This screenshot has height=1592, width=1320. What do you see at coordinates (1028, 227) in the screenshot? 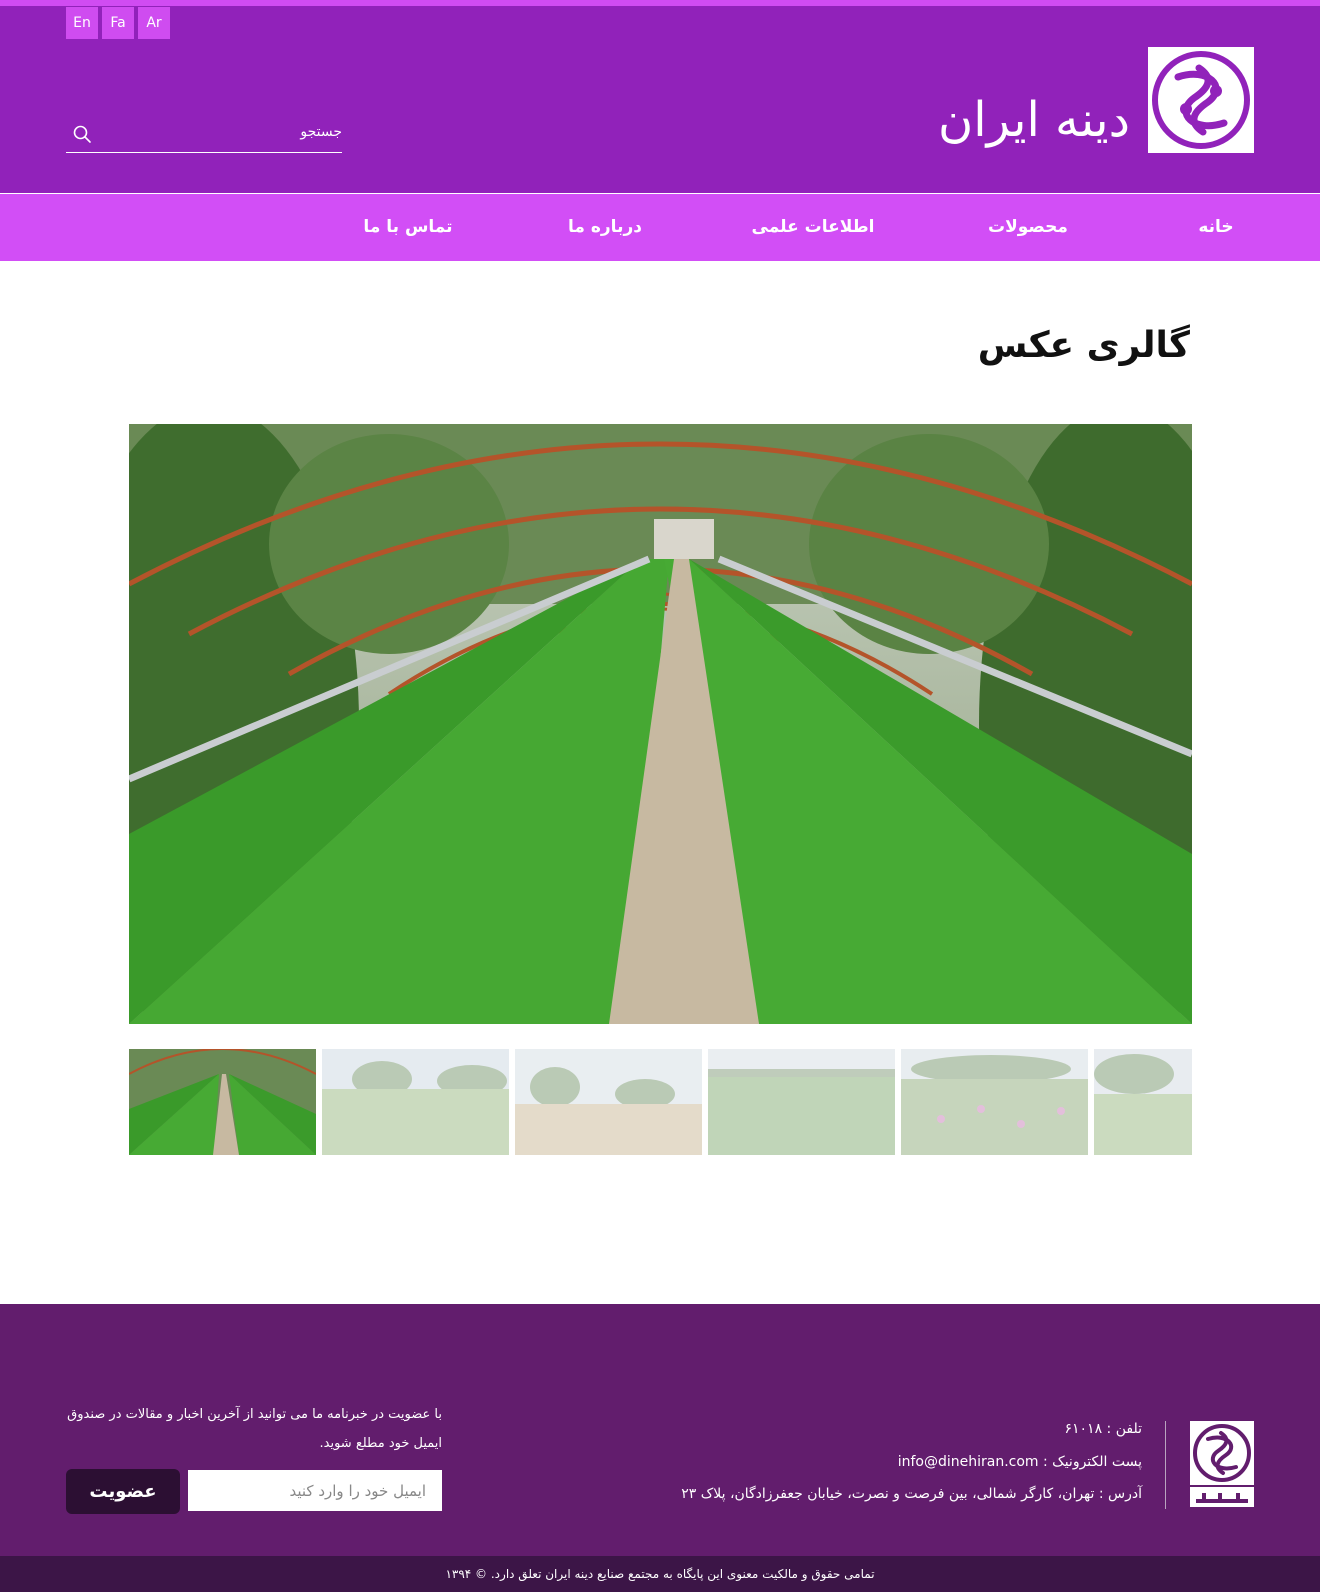
I see `nav-item-products: محصولات` at bounding box center [1028, 227].